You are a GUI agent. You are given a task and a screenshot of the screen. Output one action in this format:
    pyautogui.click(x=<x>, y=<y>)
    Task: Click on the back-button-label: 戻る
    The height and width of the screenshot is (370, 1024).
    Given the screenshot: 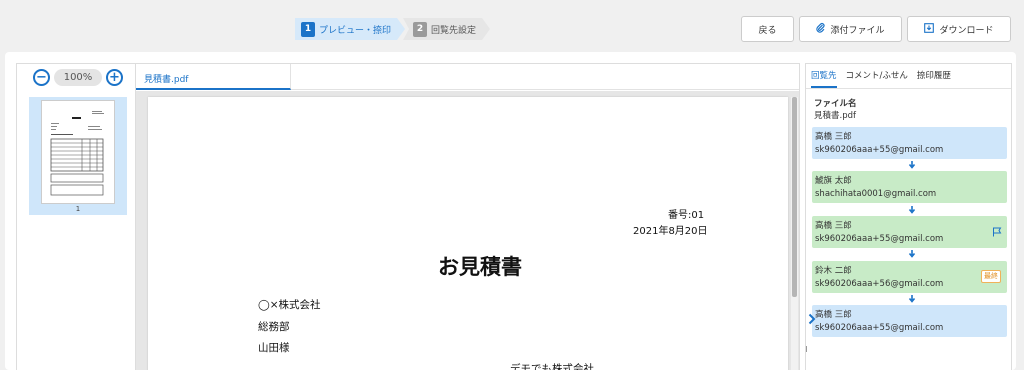 What is the action you would take?
    pyautogui.click(x=767, y=30)
    